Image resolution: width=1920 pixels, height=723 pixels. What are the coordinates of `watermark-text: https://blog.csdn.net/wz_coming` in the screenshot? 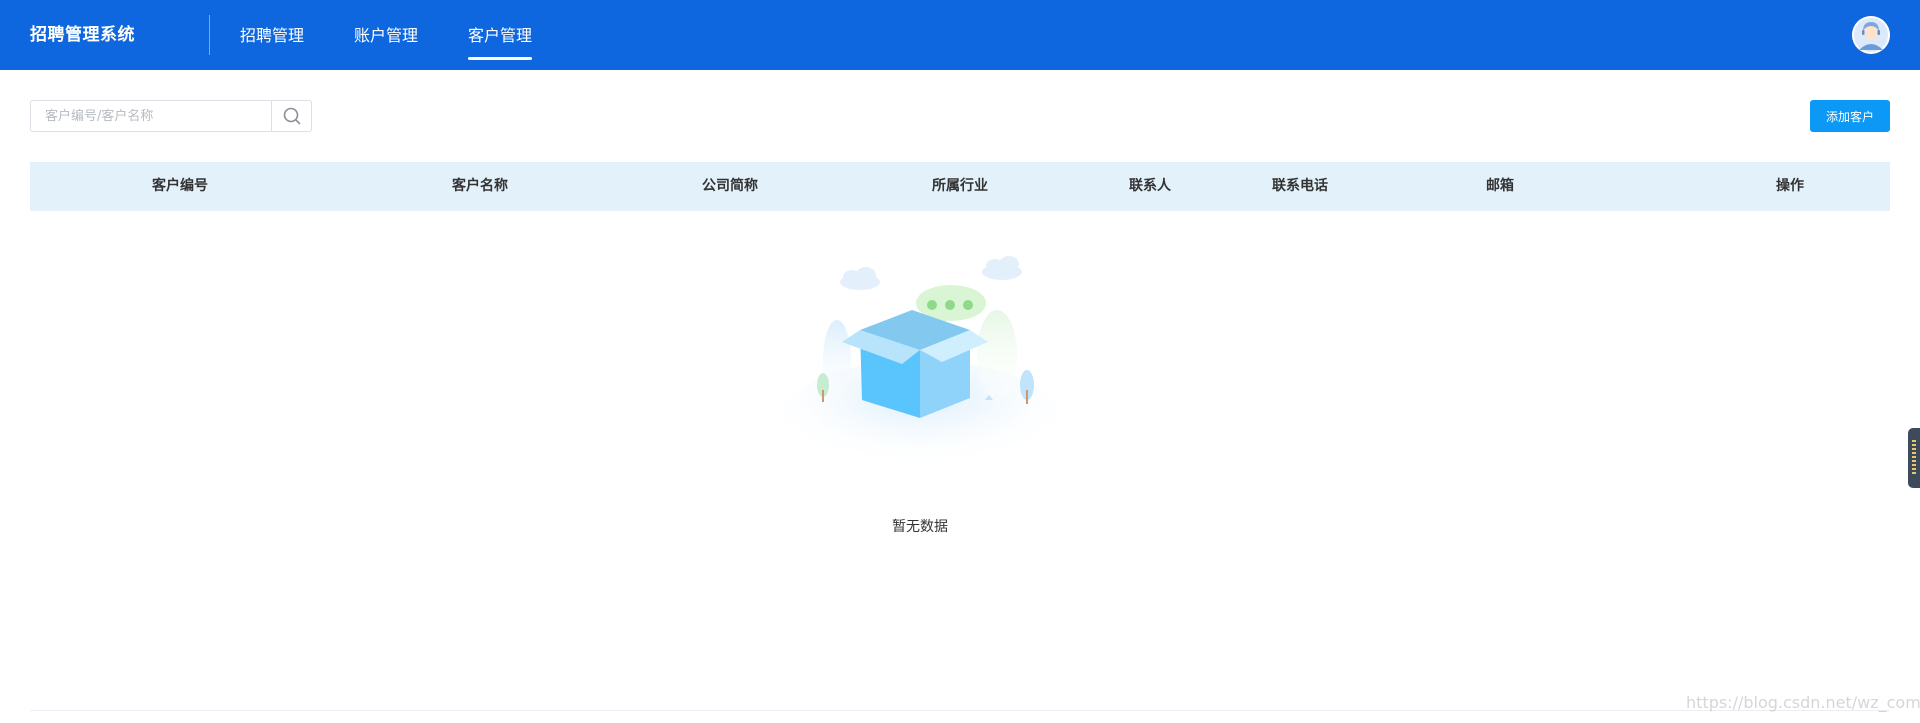 It's located at (1803, 702).